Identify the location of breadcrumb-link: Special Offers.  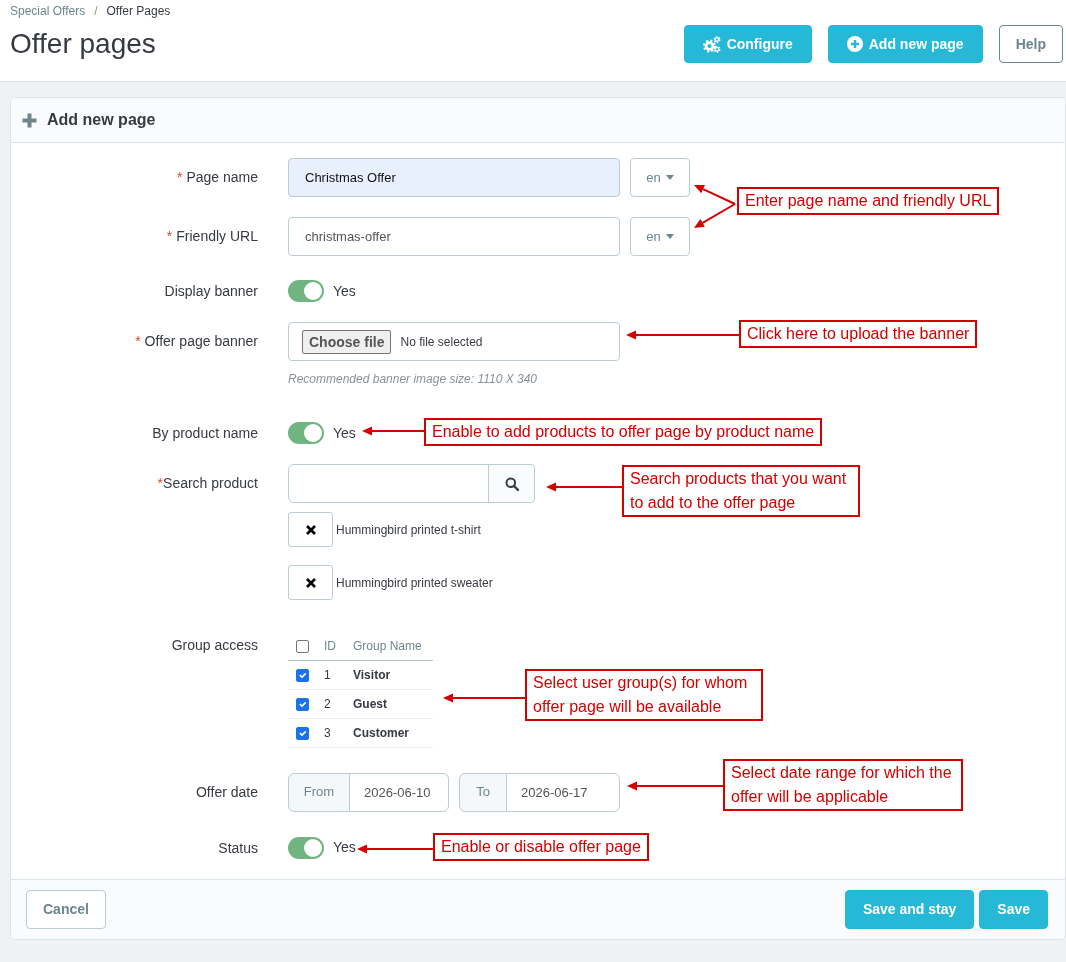
(48, 11).